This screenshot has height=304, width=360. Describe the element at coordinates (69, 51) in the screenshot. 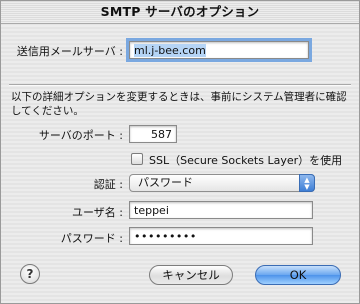

I see `outgoing-server-label: 送信用メールサーバ :` at that location.